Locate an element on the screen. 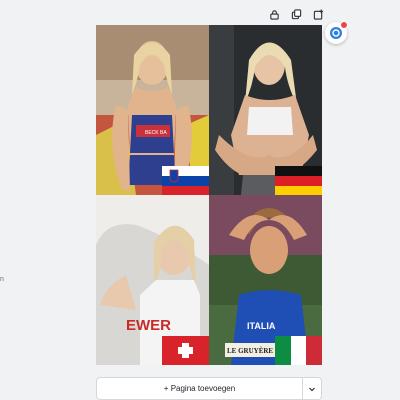  add-page-bar: + Pagina toevoegen is located at coordinates (209, 388).